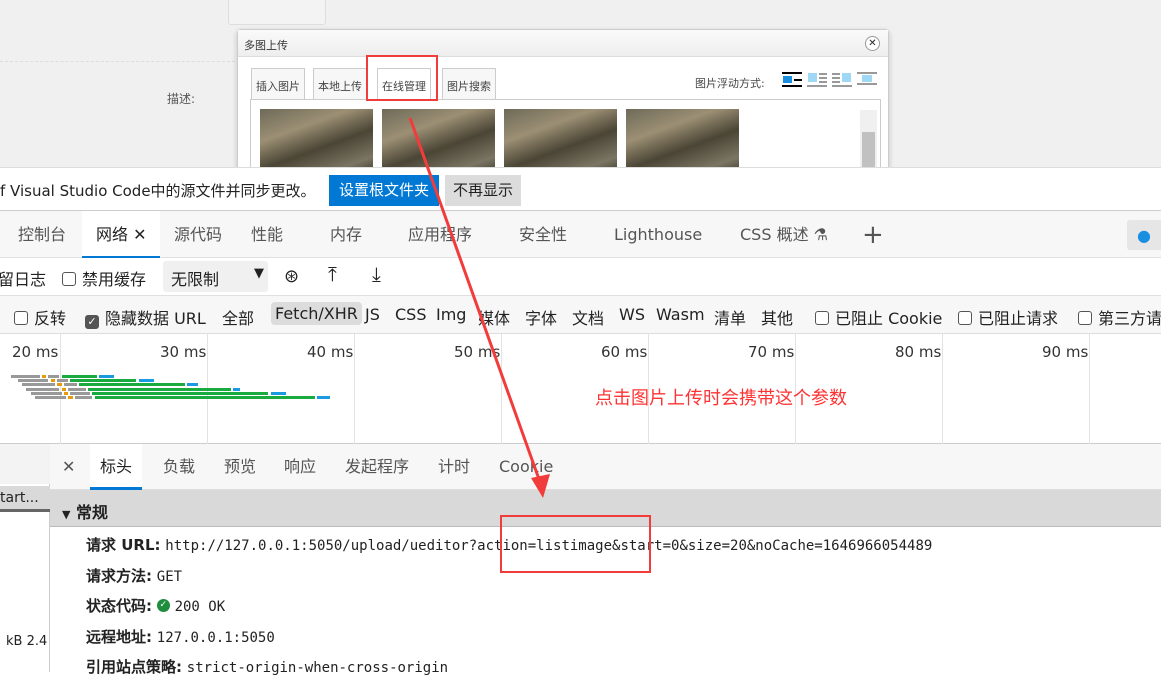 The height and width of the screenshot is (677, 1161). I want to click on dont-show-again-button: 不再显示, so click(483, 190).